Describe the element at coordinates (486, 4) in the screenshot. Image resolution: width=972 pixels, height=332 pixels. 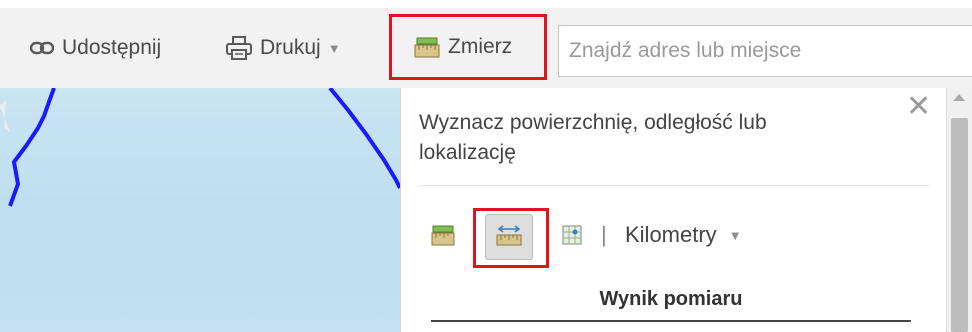
I see `top-strip` at that location.